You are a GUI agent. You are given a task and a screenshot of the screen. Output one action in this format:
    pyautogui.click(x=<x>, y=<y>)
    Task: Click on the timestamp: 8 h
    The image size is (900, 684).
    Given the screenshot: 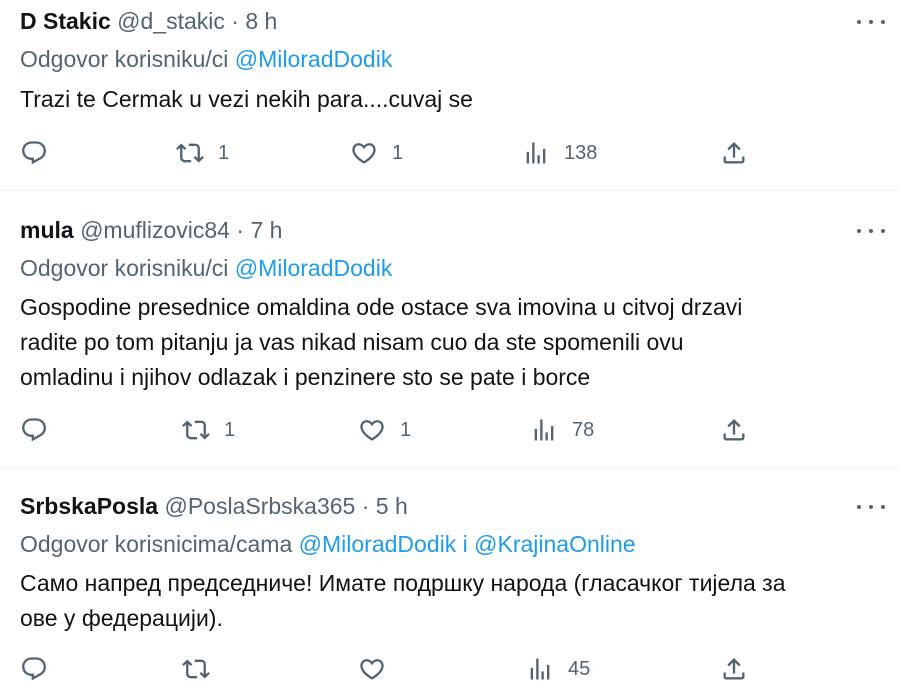 What is the action you would take?
    pyautogui.click(x=261, y=21)
    